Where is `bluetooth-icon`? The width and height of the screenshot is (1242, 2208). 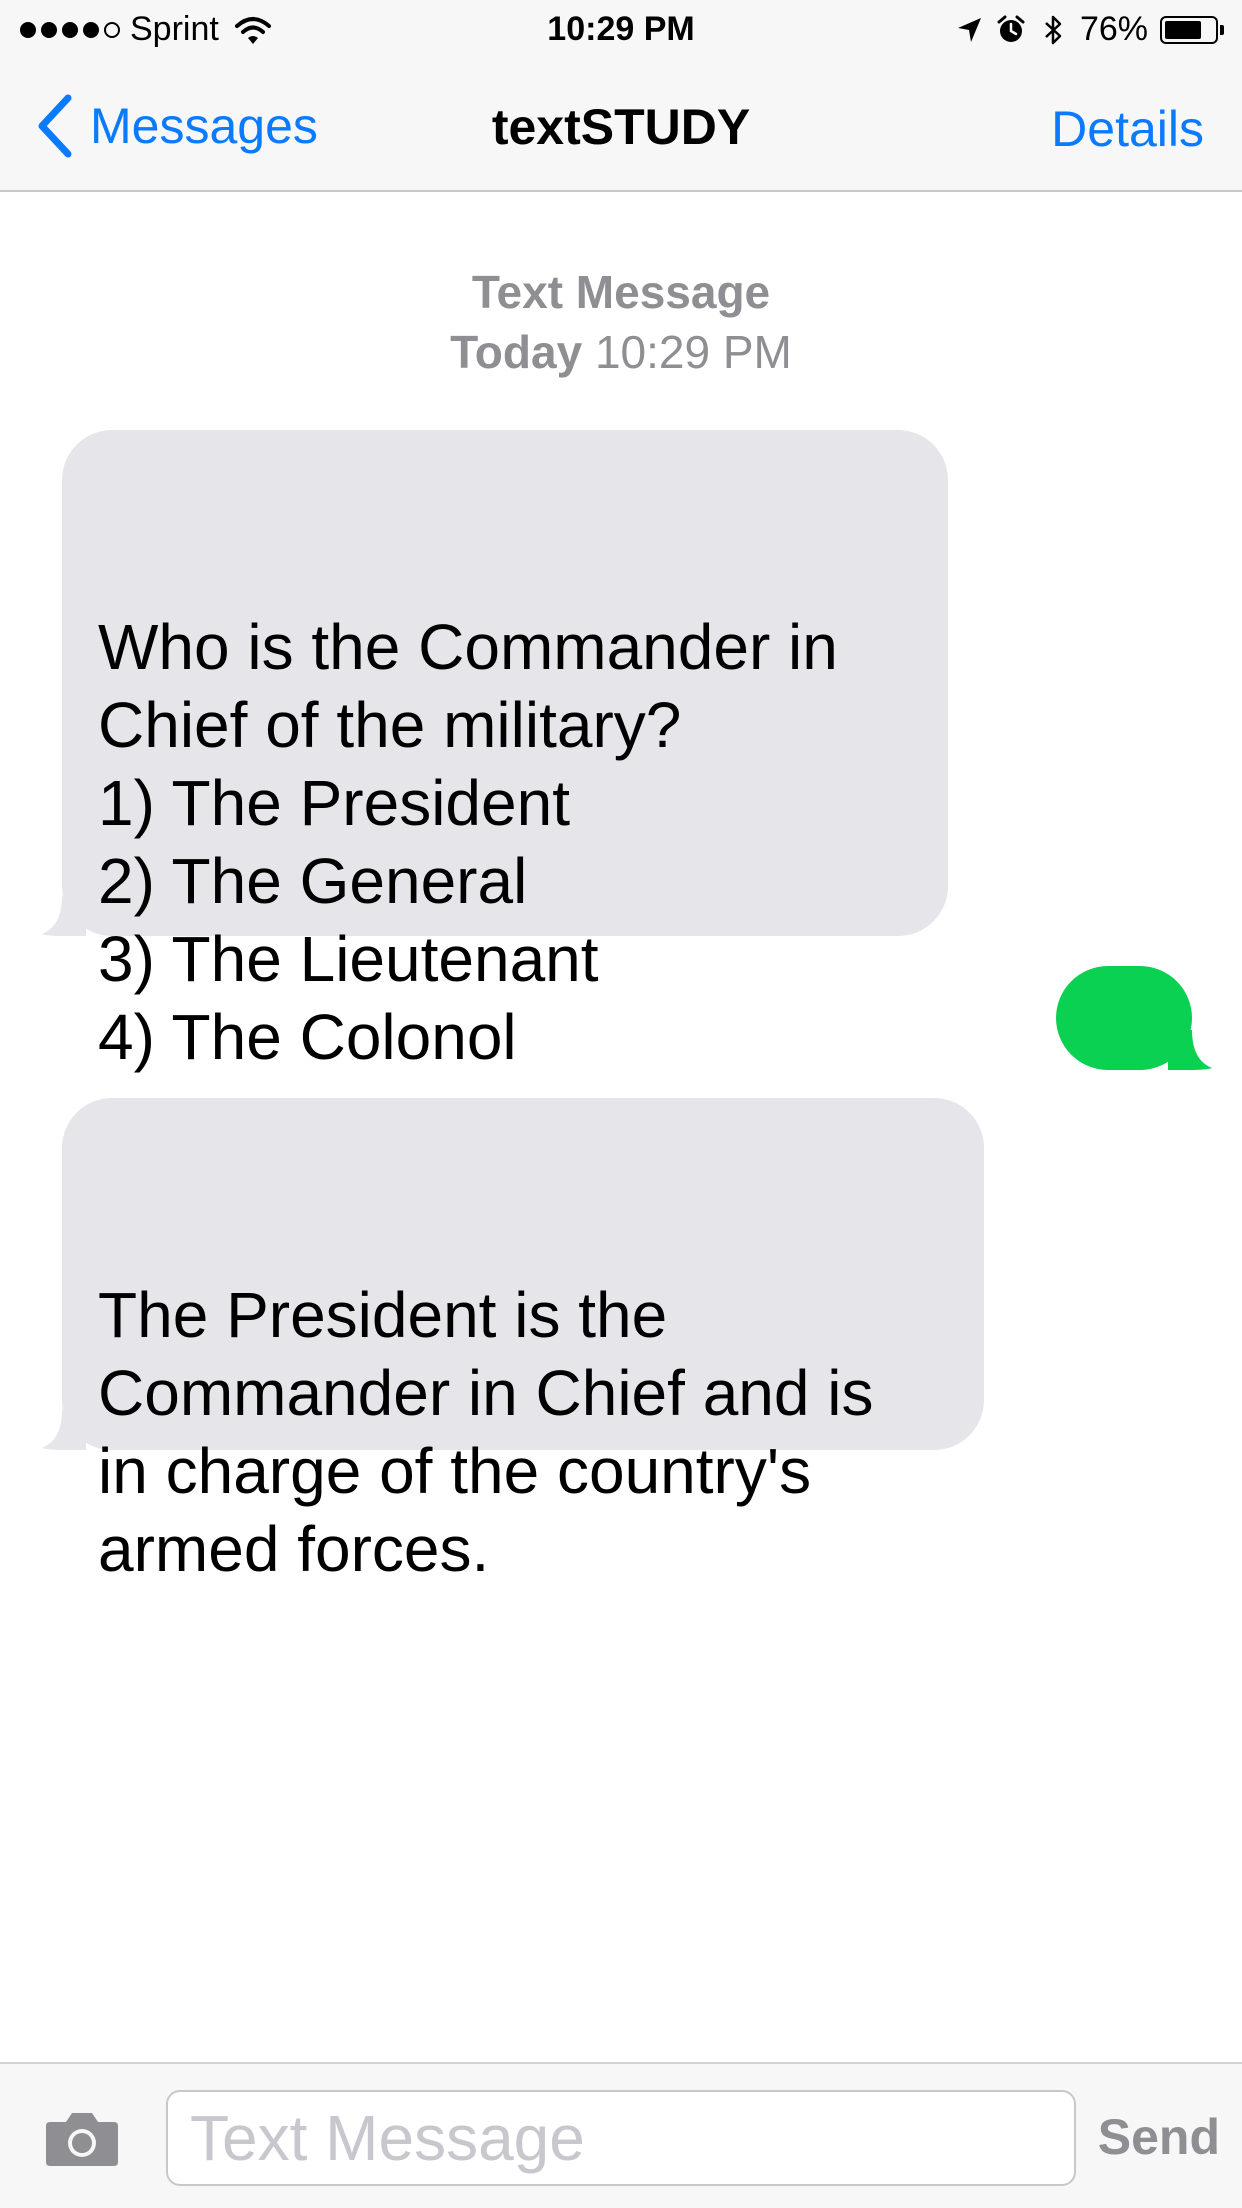
bluetooth-icon is located at coordinates (1053, 29).